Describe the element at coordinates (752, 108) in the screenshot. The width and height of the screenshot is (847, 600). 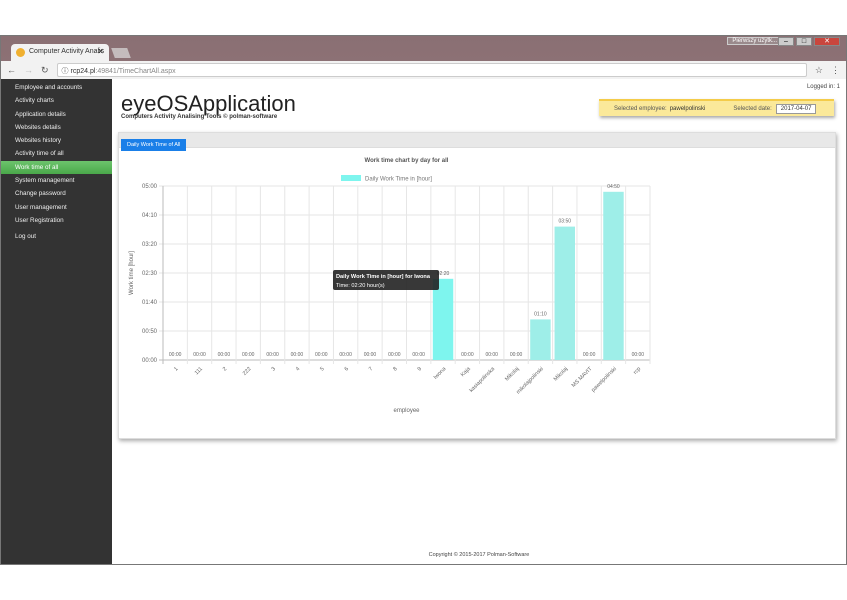
I see `date-label: Selected date:` at that location.